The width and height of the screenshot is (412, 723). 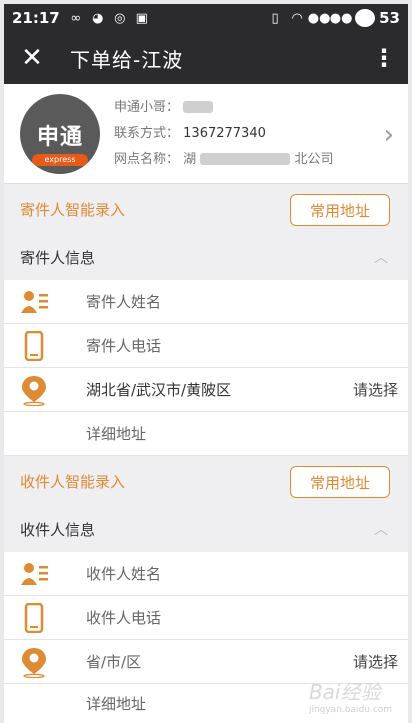 What do you see at coordinates (72, 481) in the screenshot?
I see `receiver-smart-entry-label: 收件人智能录入` at bounding box center [72, 481].